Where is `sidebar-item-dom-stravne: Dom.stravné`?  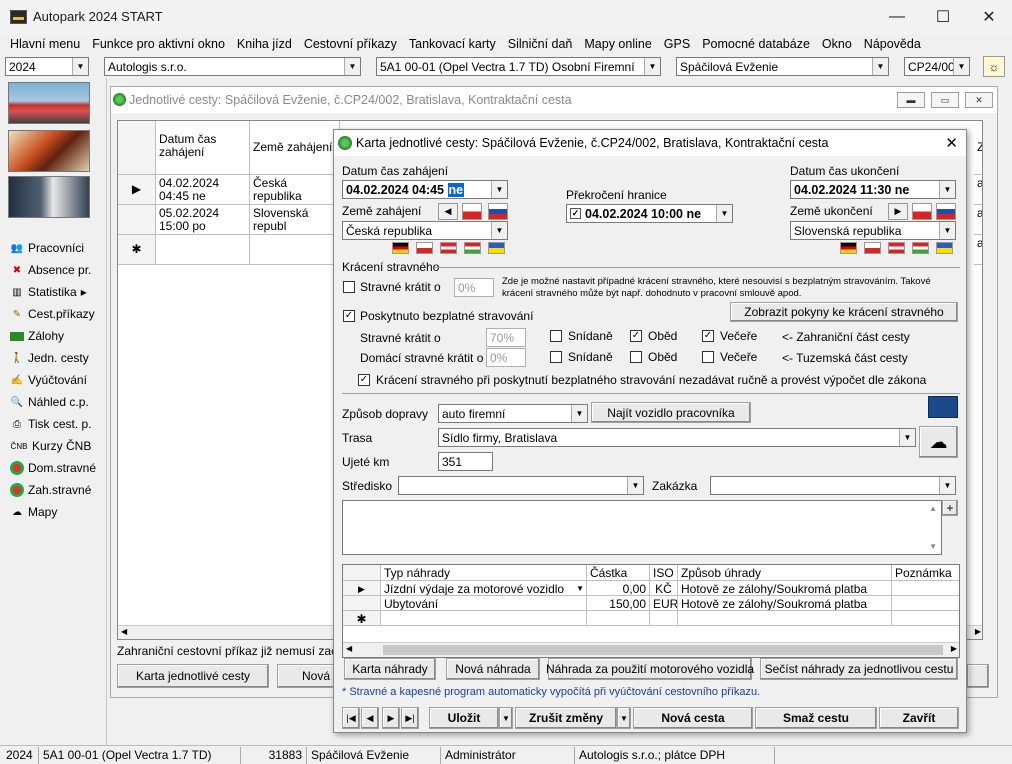
sidebar-item-dom-stravne: Dom.stravné is located at coordinates (53, 468).